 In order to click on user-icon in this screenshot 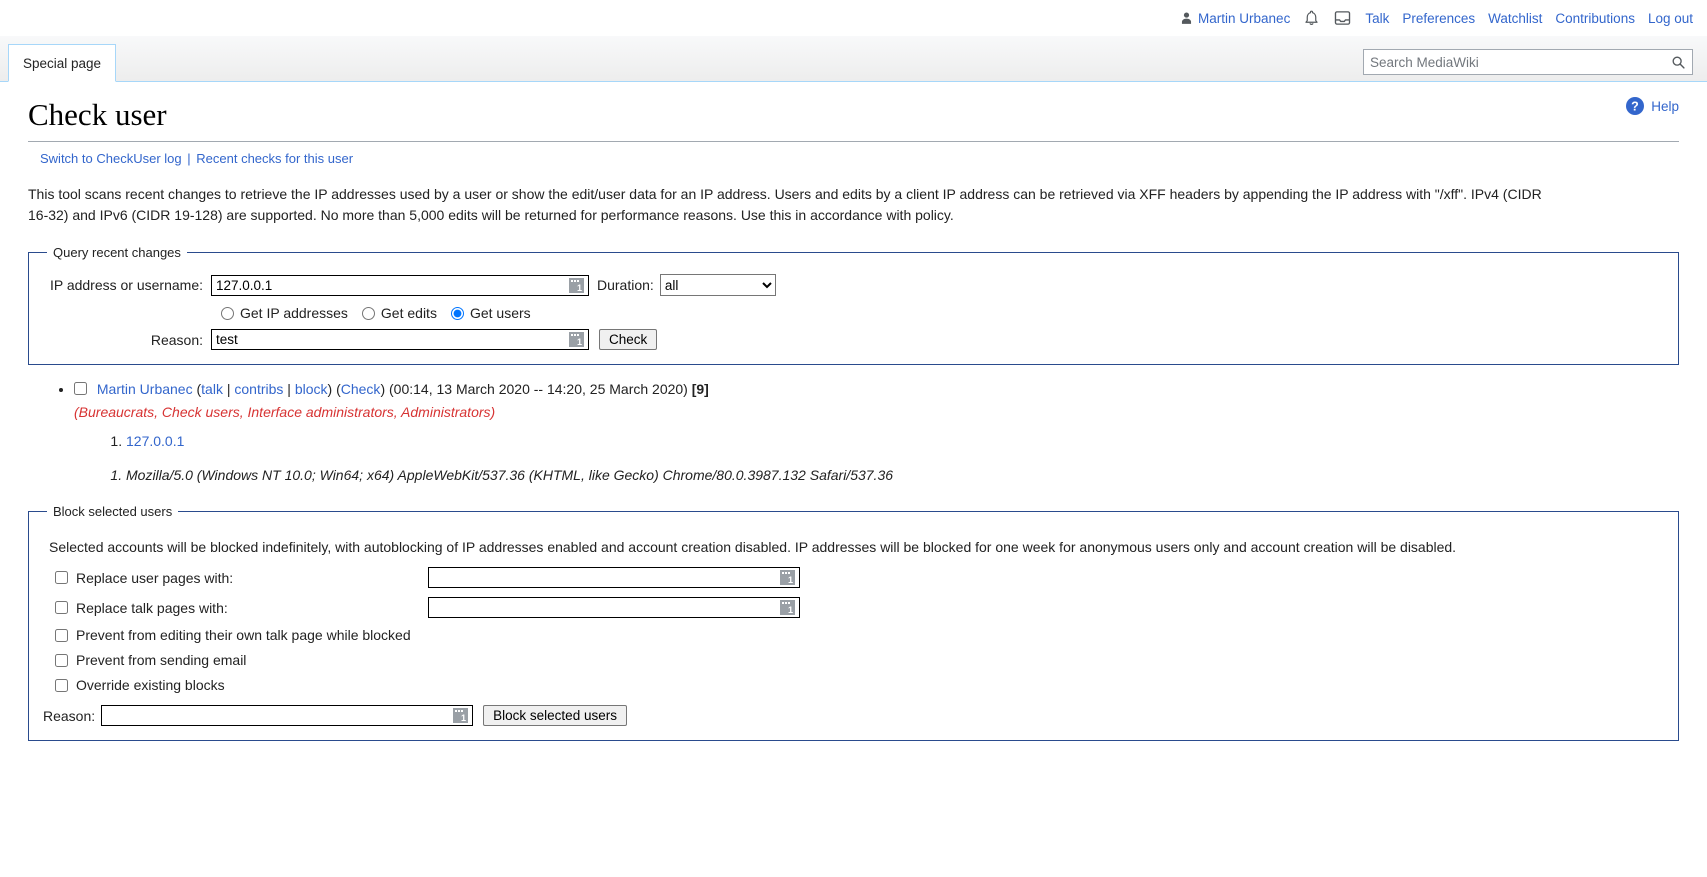, I will do `click(1186, 18)`.